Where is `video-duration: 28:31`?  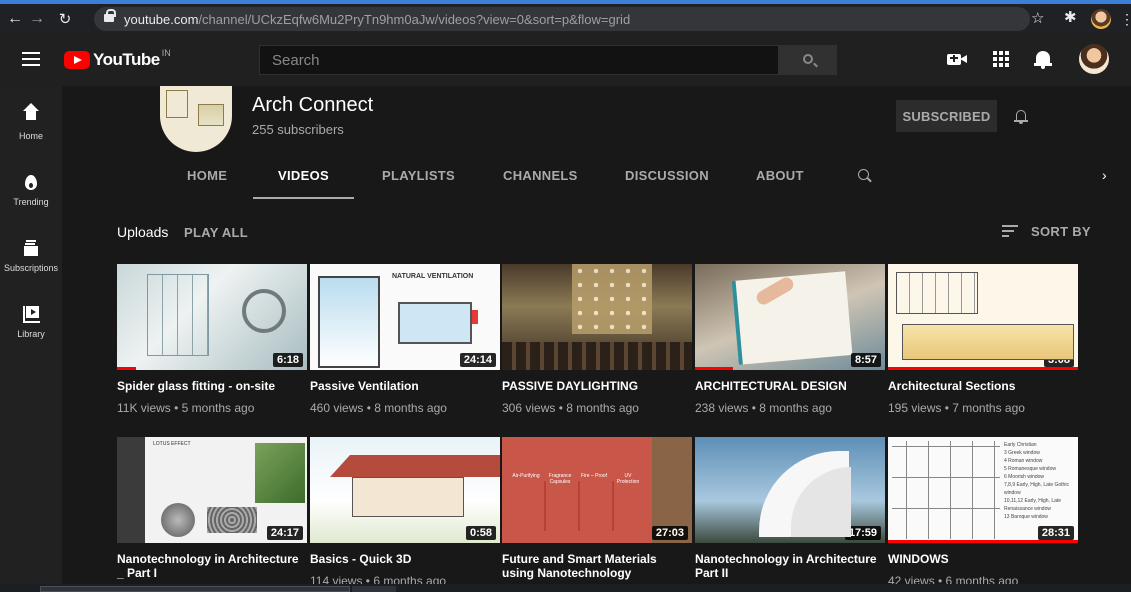
video-duration: 28:31 is located at coordinates (1055, 533).